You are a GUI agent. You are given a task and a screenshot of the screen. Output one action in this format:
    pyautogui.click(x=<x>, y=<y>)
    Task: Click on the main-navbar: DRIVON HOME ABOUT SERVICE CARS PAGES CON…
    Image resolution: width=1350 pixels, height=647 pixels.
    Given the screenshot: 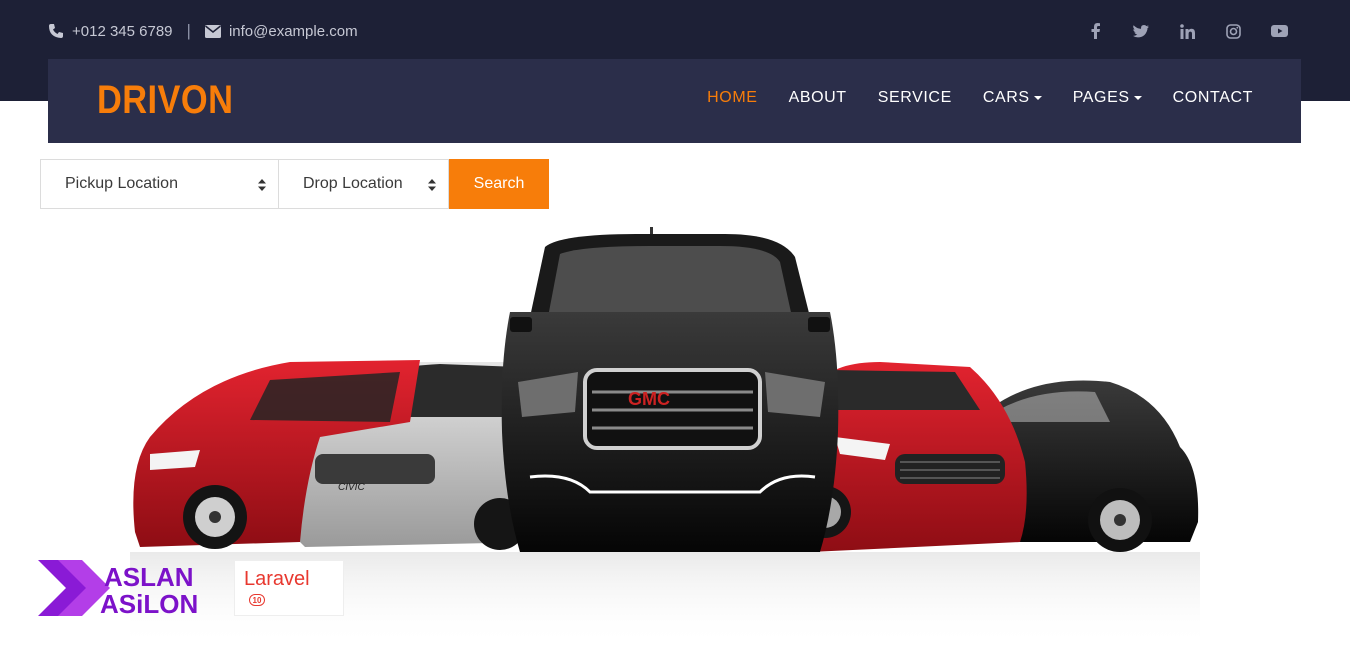 What is the action you would take?
    pyautogui.click(x=674, y=101)
    